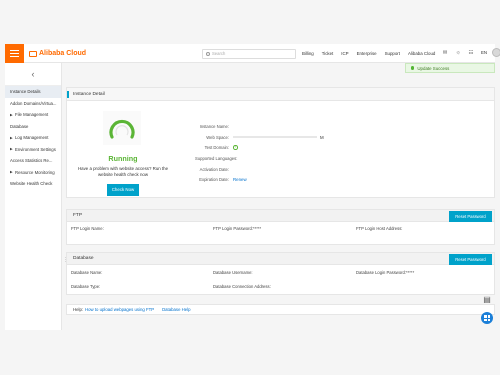 The image size is (500, 375). What do you see at coordinates (392, 53) in the screenshot?
I see `nav-support: Support` at bounding box center [392, 53].